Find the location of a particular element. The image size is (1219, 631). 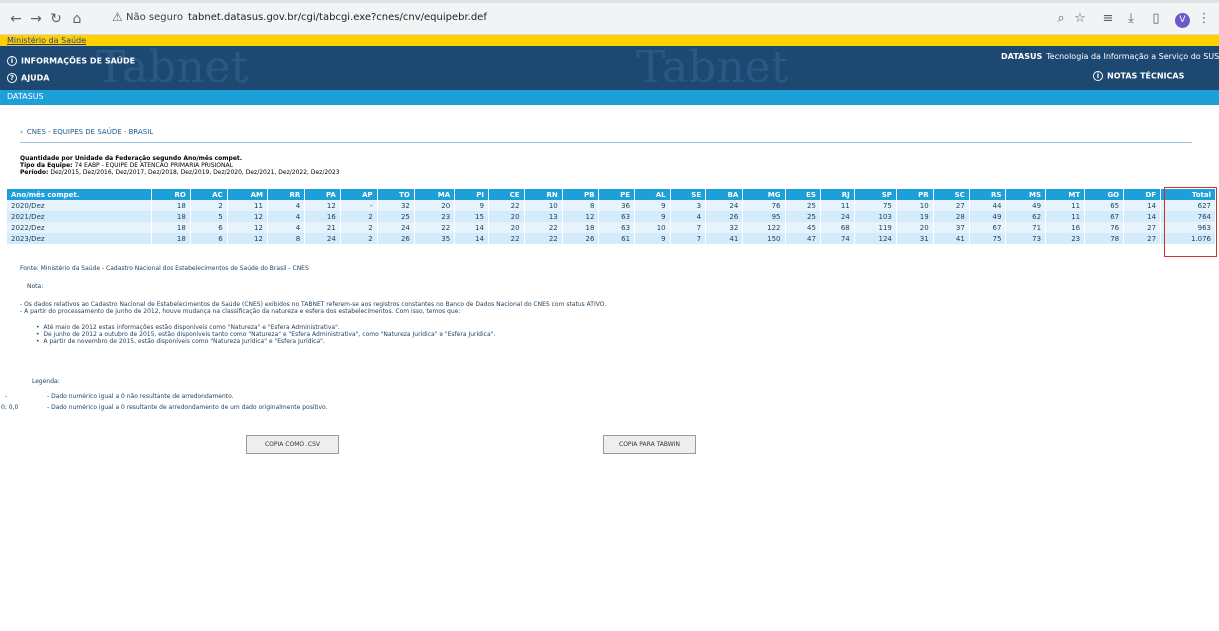

home-icon: ⌂ is located at coordinates (77, 19).